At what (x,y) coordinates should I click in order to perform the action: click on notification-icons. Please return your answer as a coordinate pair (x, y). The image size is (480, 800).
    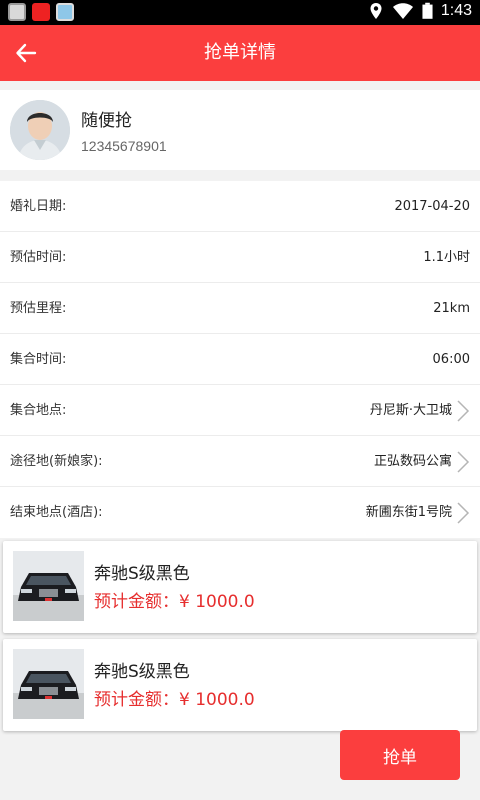
    Looking at the image, I should click on (41, 12).